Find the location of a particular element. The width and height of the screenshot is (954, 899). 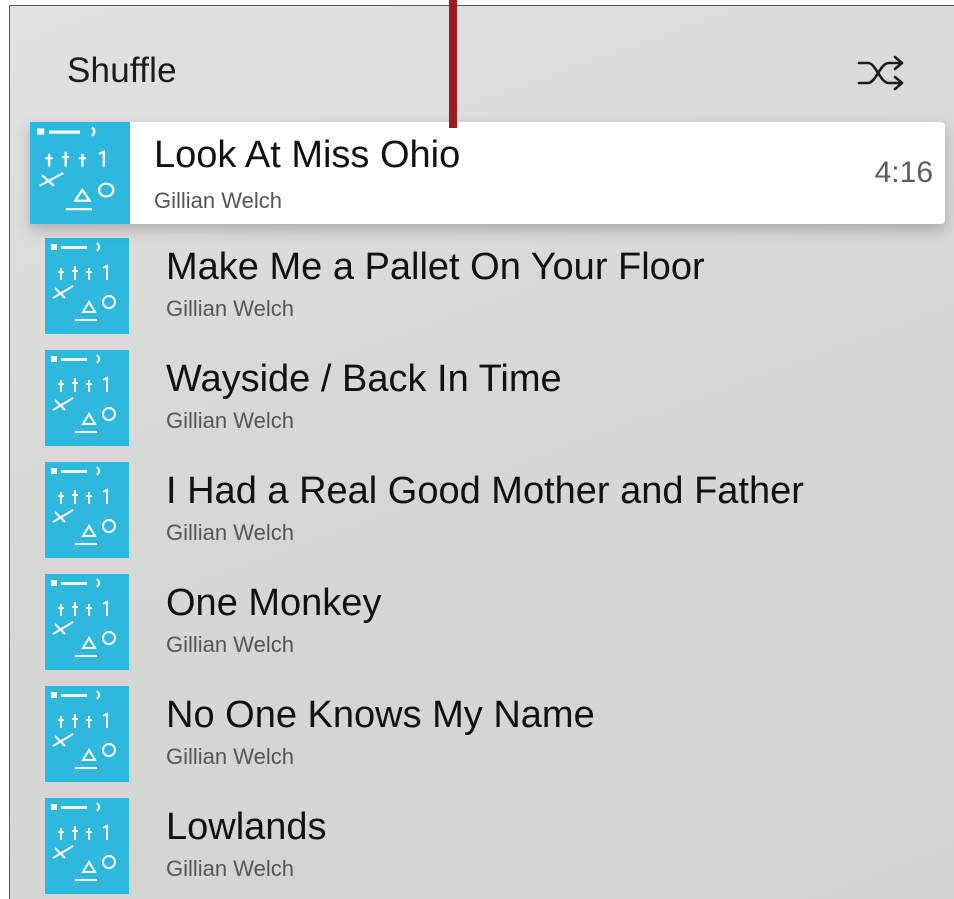

callout-line is located at coordinates (453, 64).